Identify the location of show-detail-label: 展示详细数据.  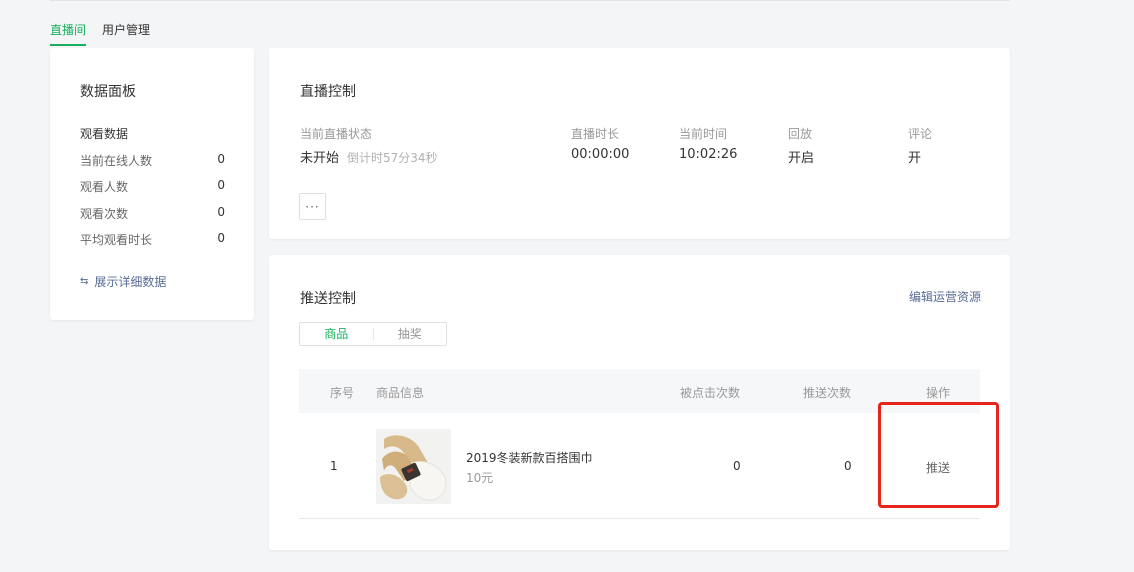
(130, 282).